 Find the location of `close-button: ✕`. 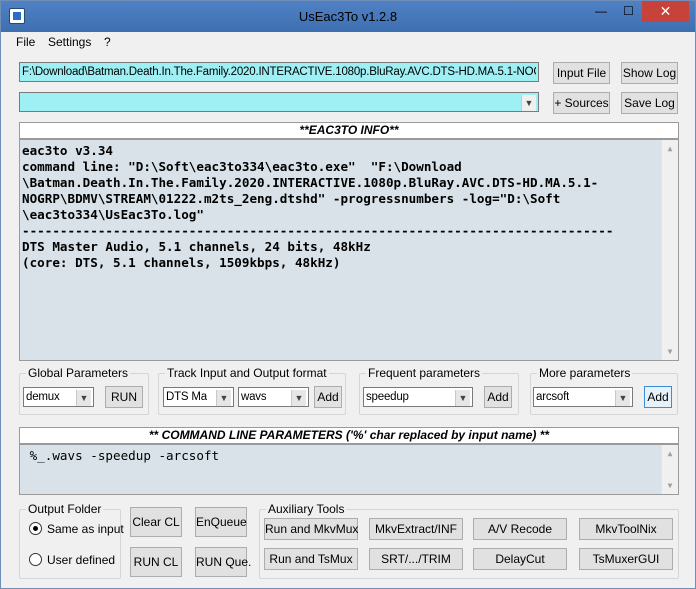

close-button: ✕ is located at coordinates (665, 11).